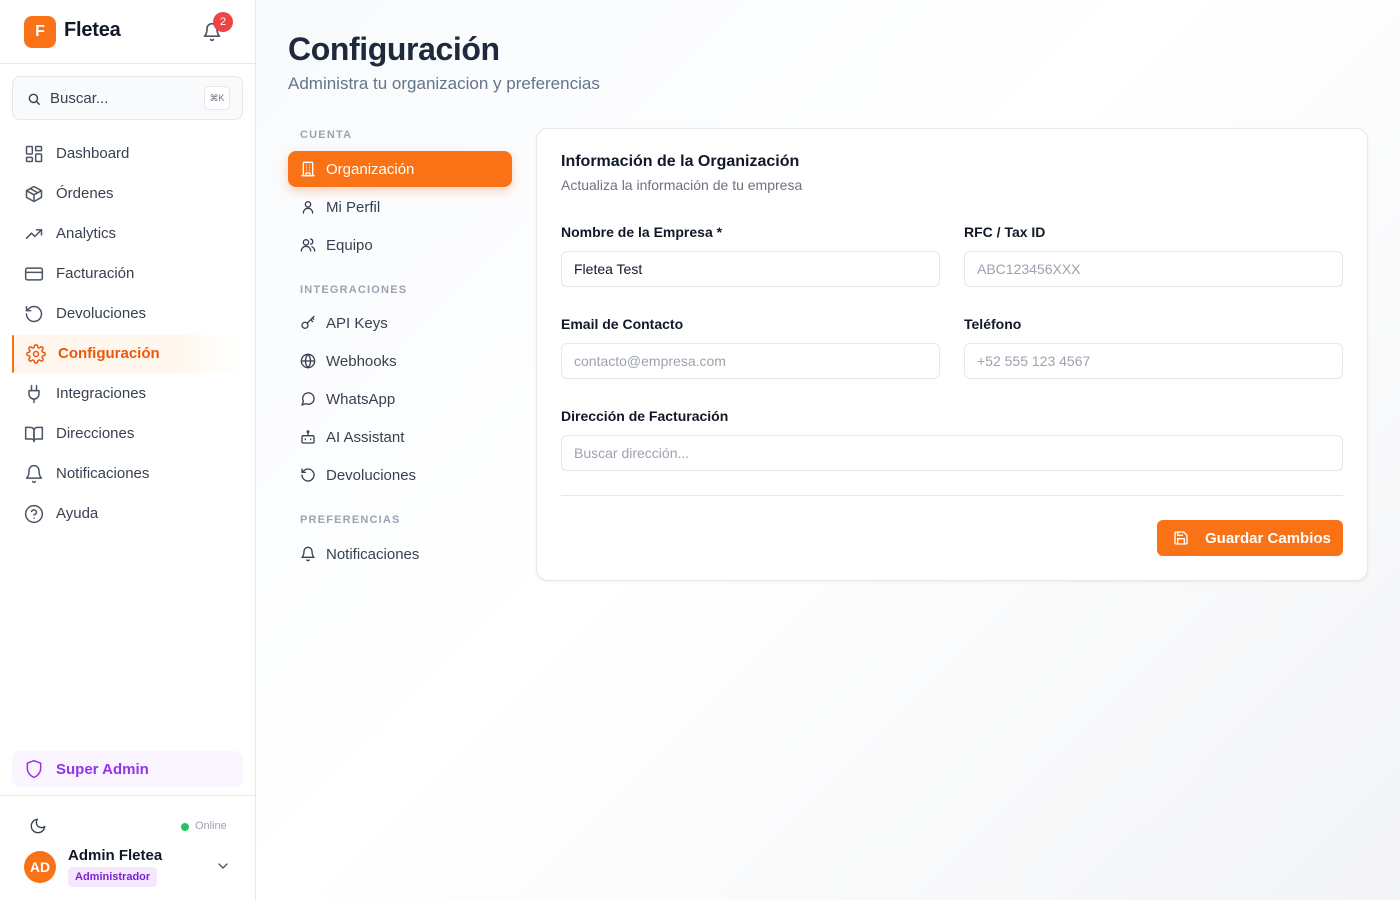 The height and width of the screenshot is (900, 1400). I want to click on address-label: Dirección de Facturación, so click(645, 416).